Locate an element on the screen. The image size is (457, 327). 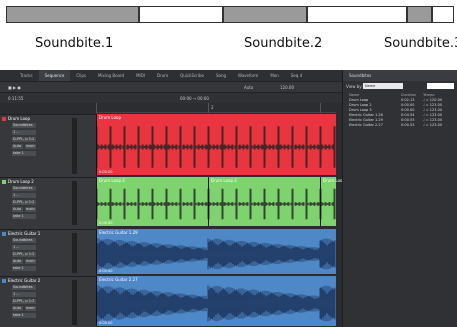
track-lane: Electric Guitar 2.27 0:00.00 is located at coordinates (216, 301).